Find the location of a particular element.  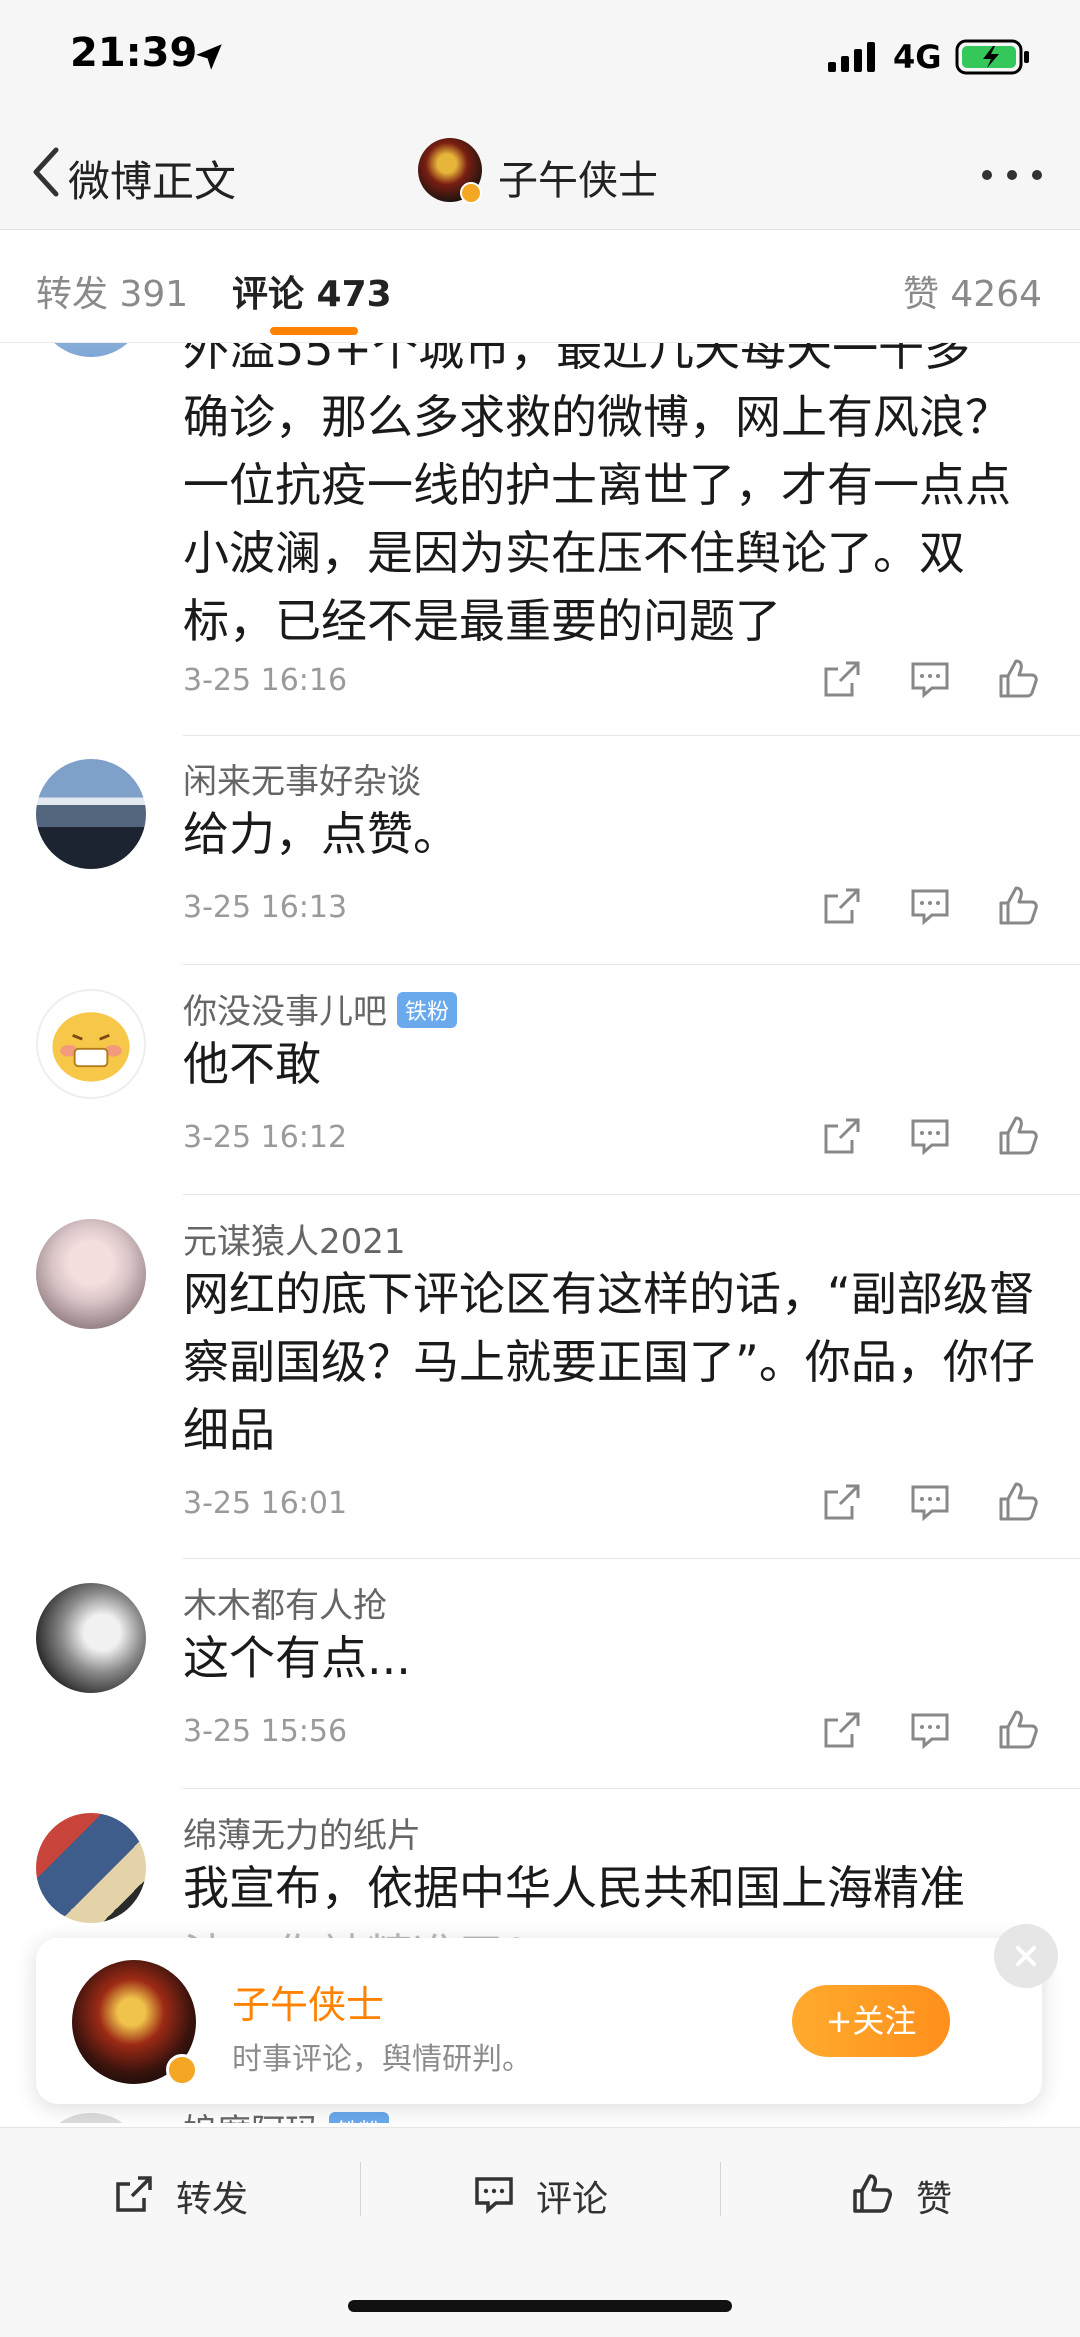

comment-author: 木木都有人抢 is located at coordinates (285, 1602).